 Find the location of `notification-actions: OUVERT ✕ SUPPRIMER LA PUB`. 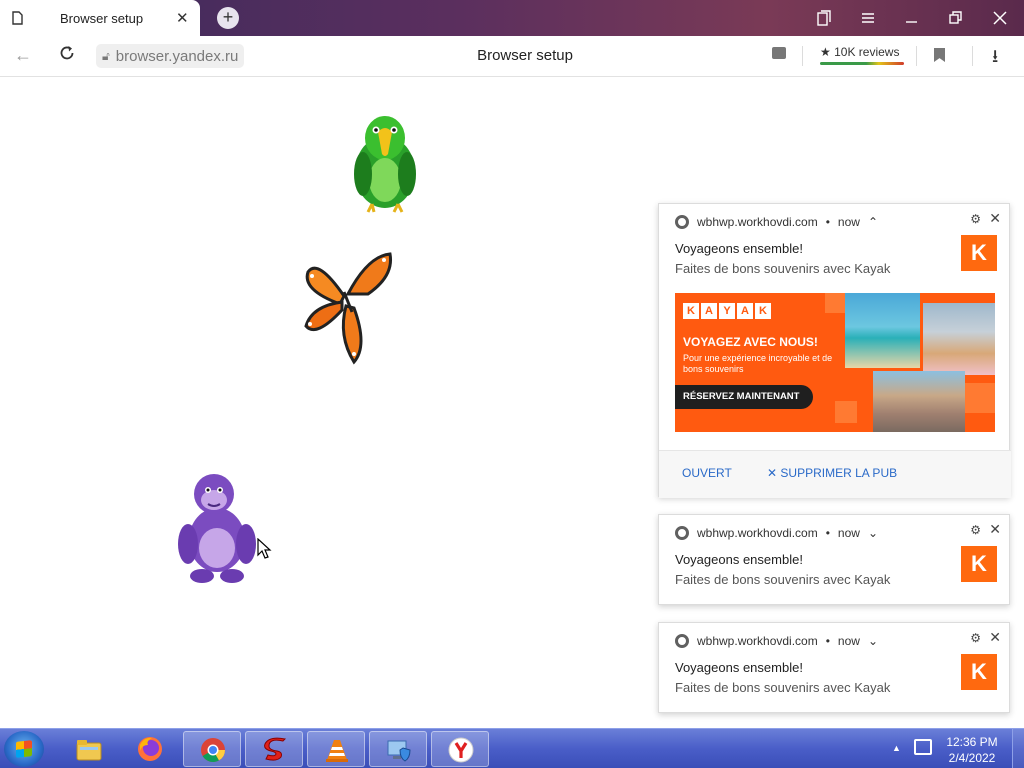

notification-actions: OUVERT ✕ SUPPRIMER LA PUB is located at coordinates (835, 474).